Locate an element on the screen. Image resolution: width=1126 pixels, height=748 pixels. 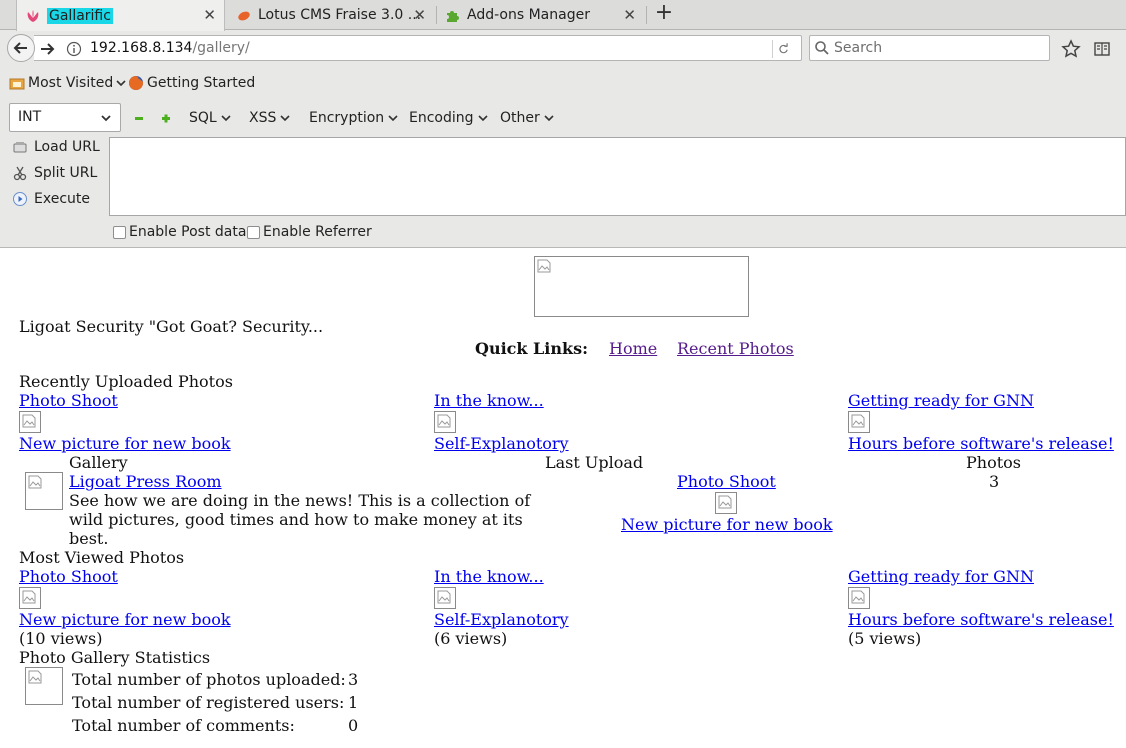
url-text: 192.168.8.134/gallery/ is located at coordinates (170, 48).